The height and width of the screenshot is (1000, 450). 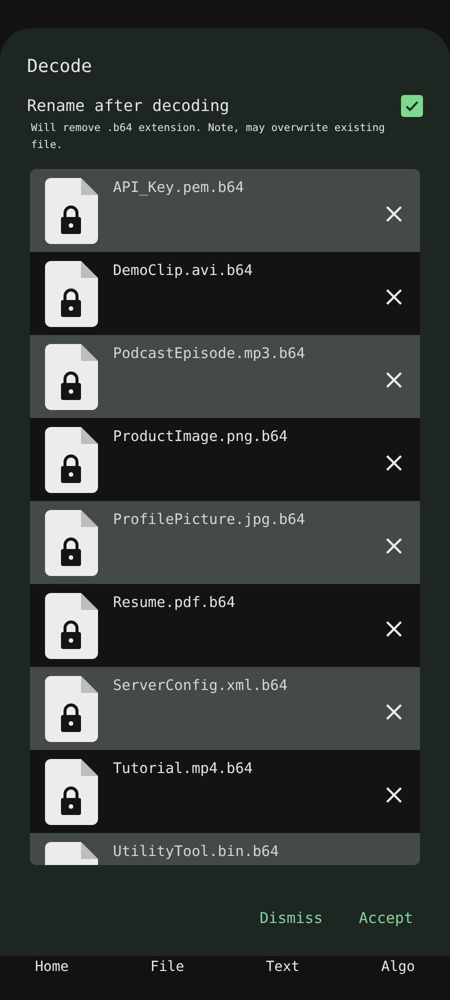 What do you see at coordinates (179, 188) in the screenshot?
I see `file-name: API_Key.pem.b64` at bounding box center [179, 188].